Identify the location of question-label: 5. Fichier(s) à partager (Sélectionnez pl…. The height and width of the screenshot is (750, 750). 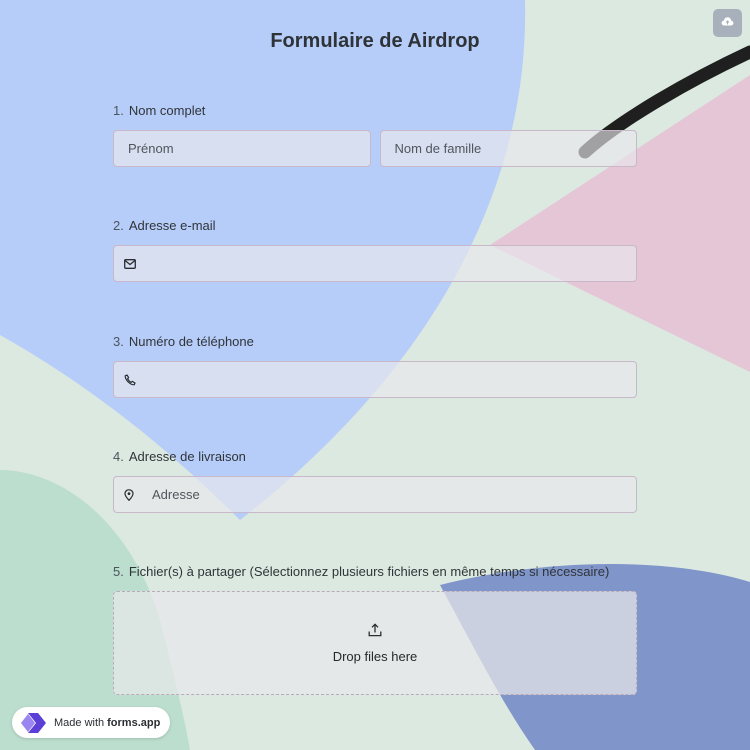
(375, 572).